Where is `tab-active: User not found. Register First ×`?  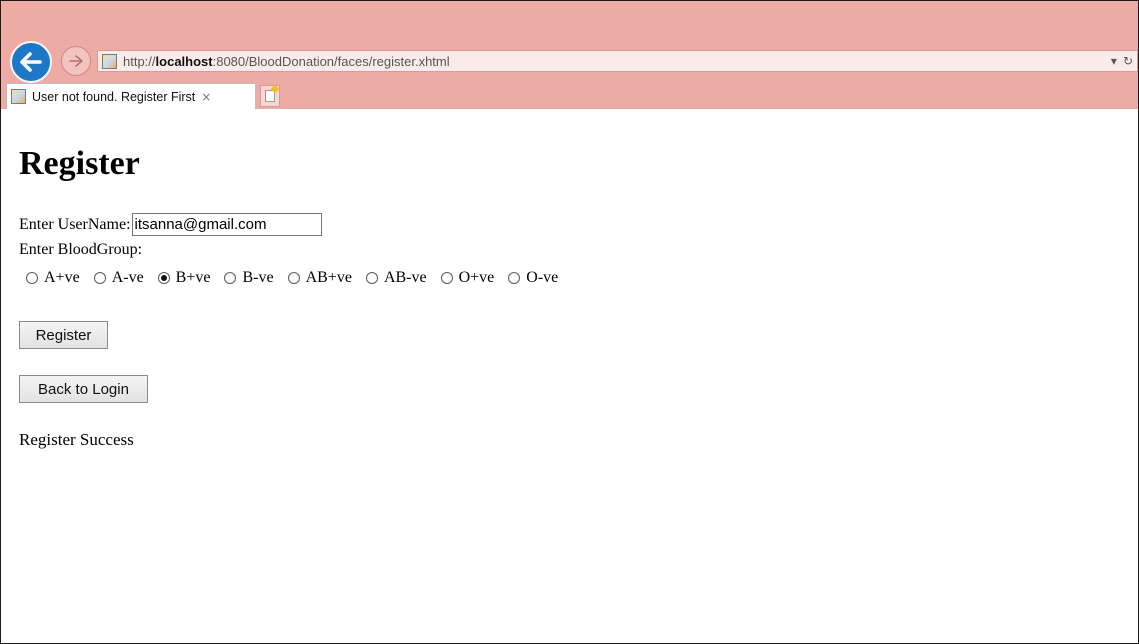 tab-active: User not found. Register First × is located at coordinates (131, 96).